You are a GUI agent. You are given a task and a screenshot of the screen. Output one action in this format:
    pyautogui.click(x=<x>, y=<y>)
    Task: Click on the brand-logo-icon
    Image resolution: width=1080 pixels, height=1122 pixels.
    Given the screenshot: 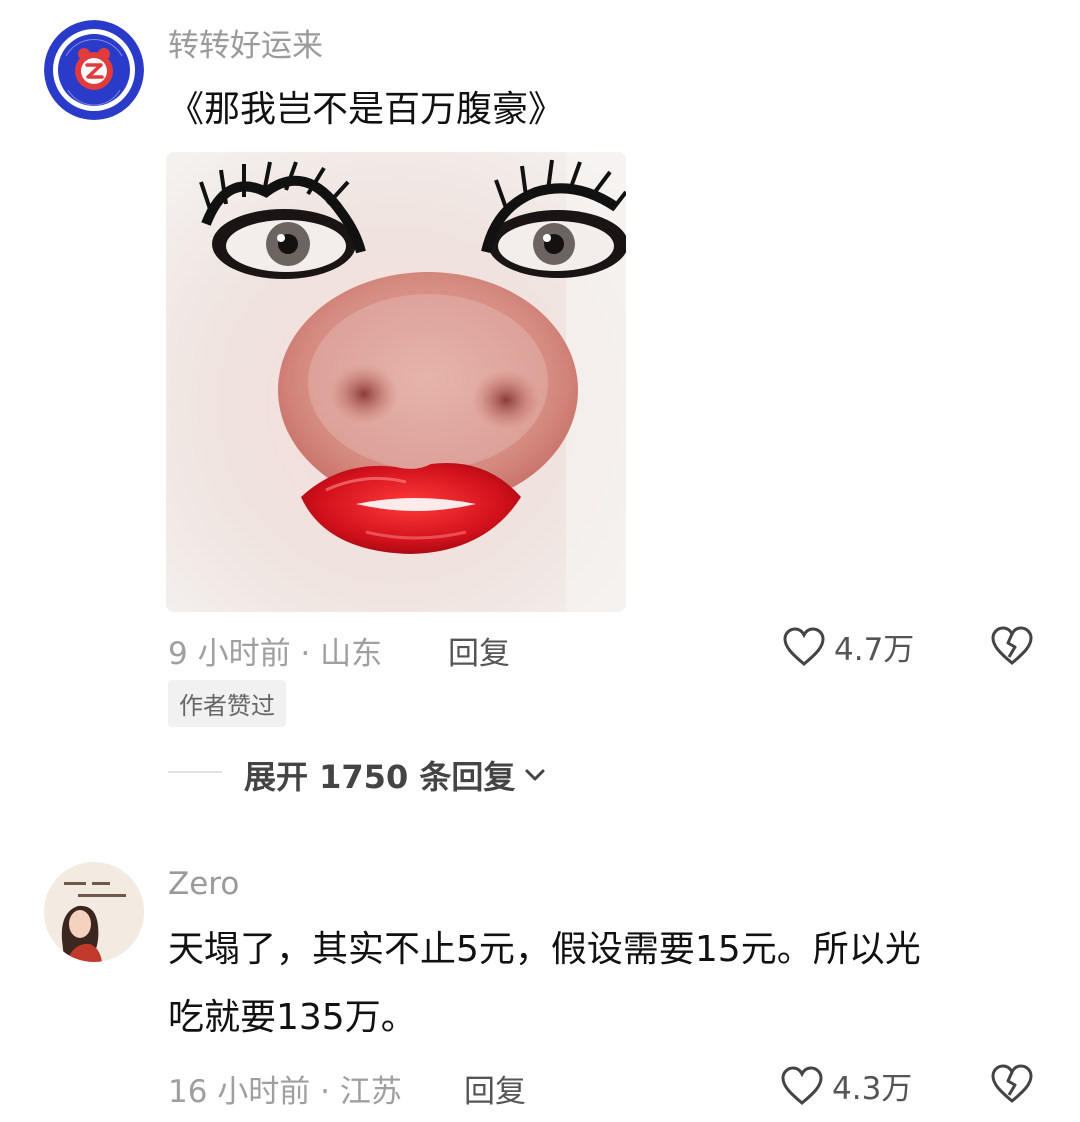 What is the action you would take?
    pyautogui.click(x=94, y=70)
    